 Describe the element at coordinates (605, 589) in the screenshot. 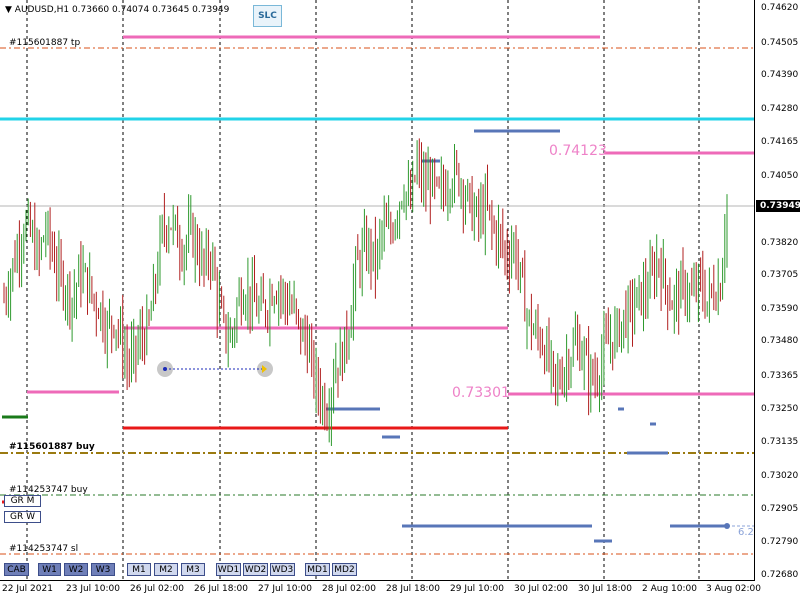

I see `time-tick: 30 Jul 18:00` at that location.